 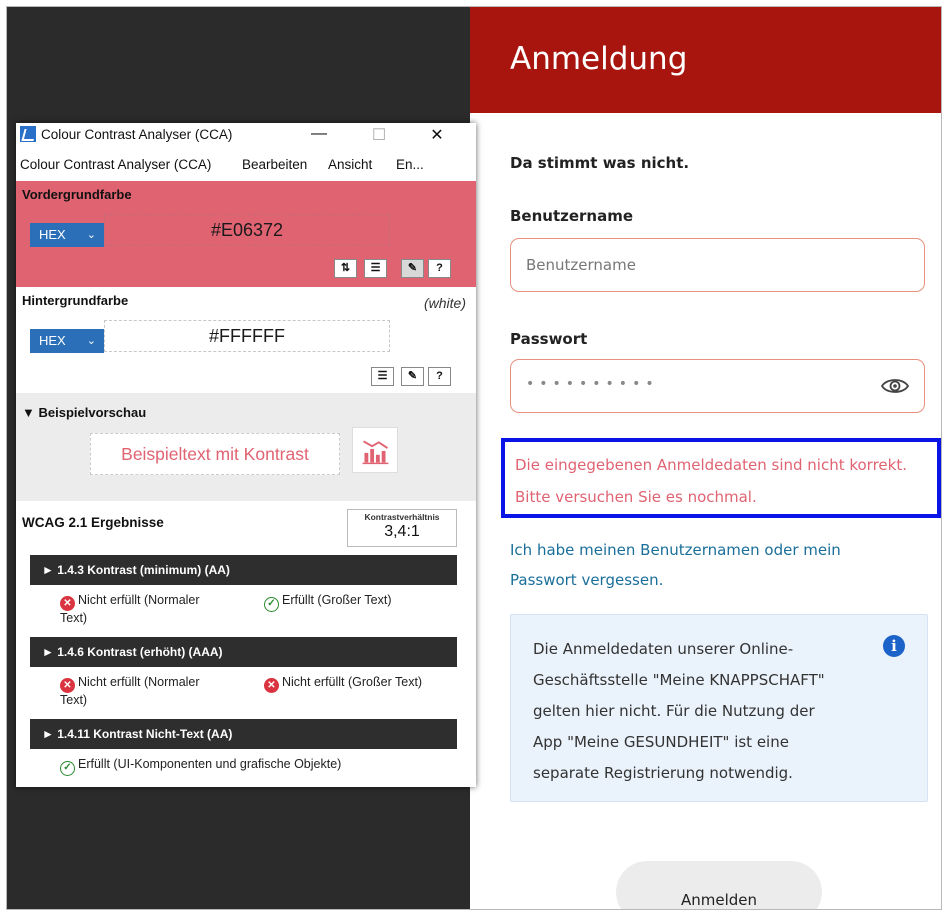 What do you see at coordinates (84, 412) in the screenshot?
I see `preview-label: ▼ Beispielvorschau` at bounding box center [84, 412].